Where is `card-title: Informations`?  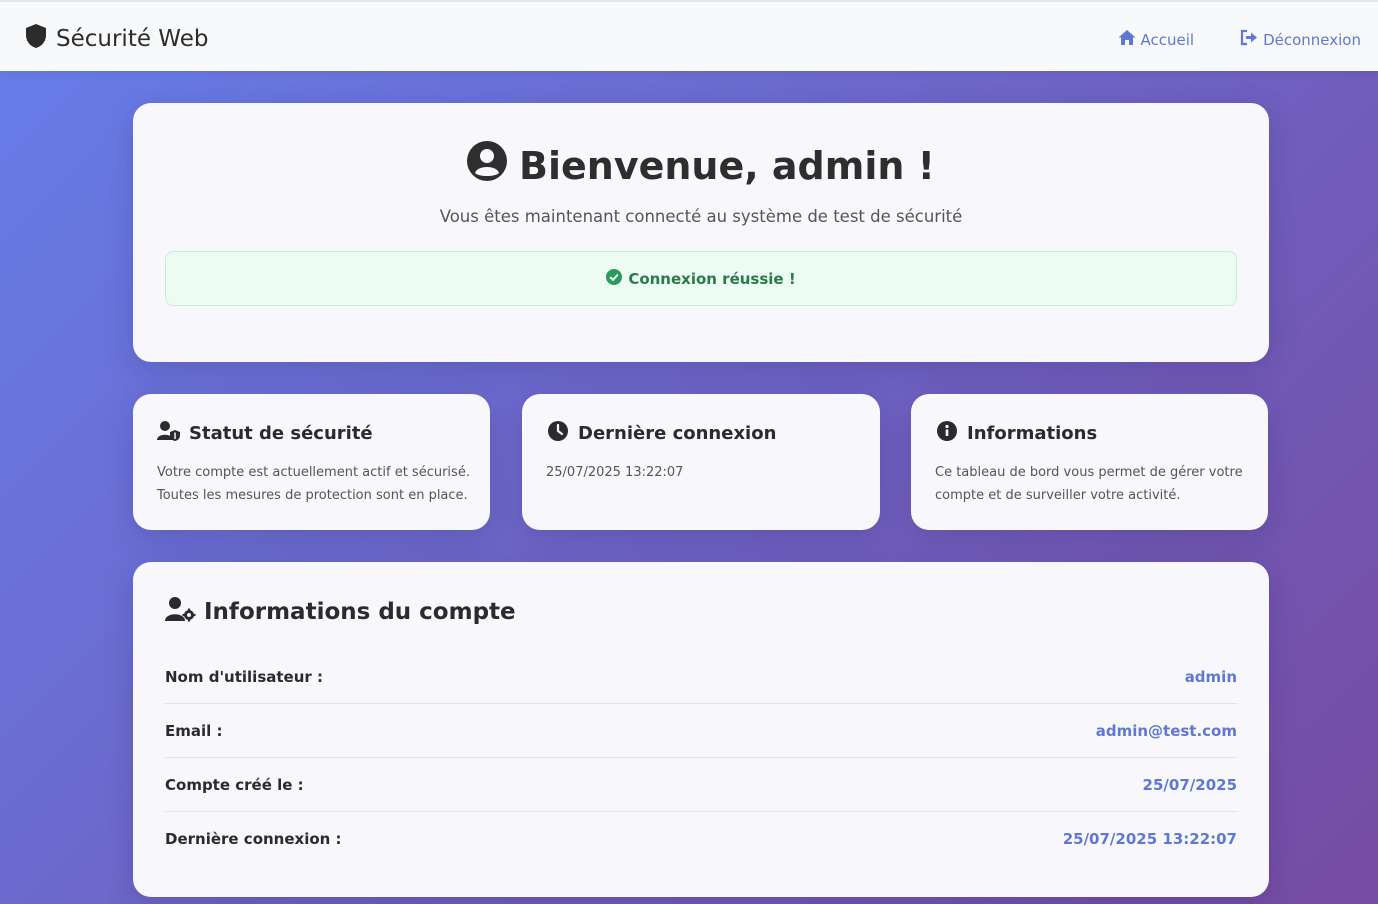 card-title: Informations is located at coordinates (1032, 433).